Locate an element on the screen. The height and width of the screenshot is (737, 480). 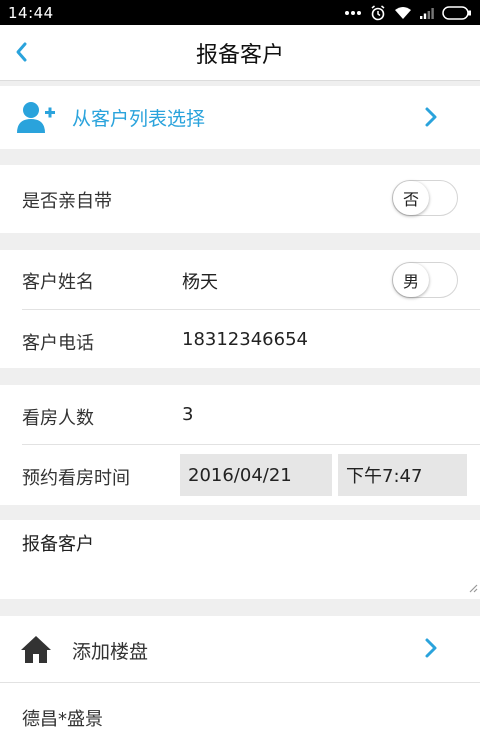
back-button is located at coordinates (21, 52).